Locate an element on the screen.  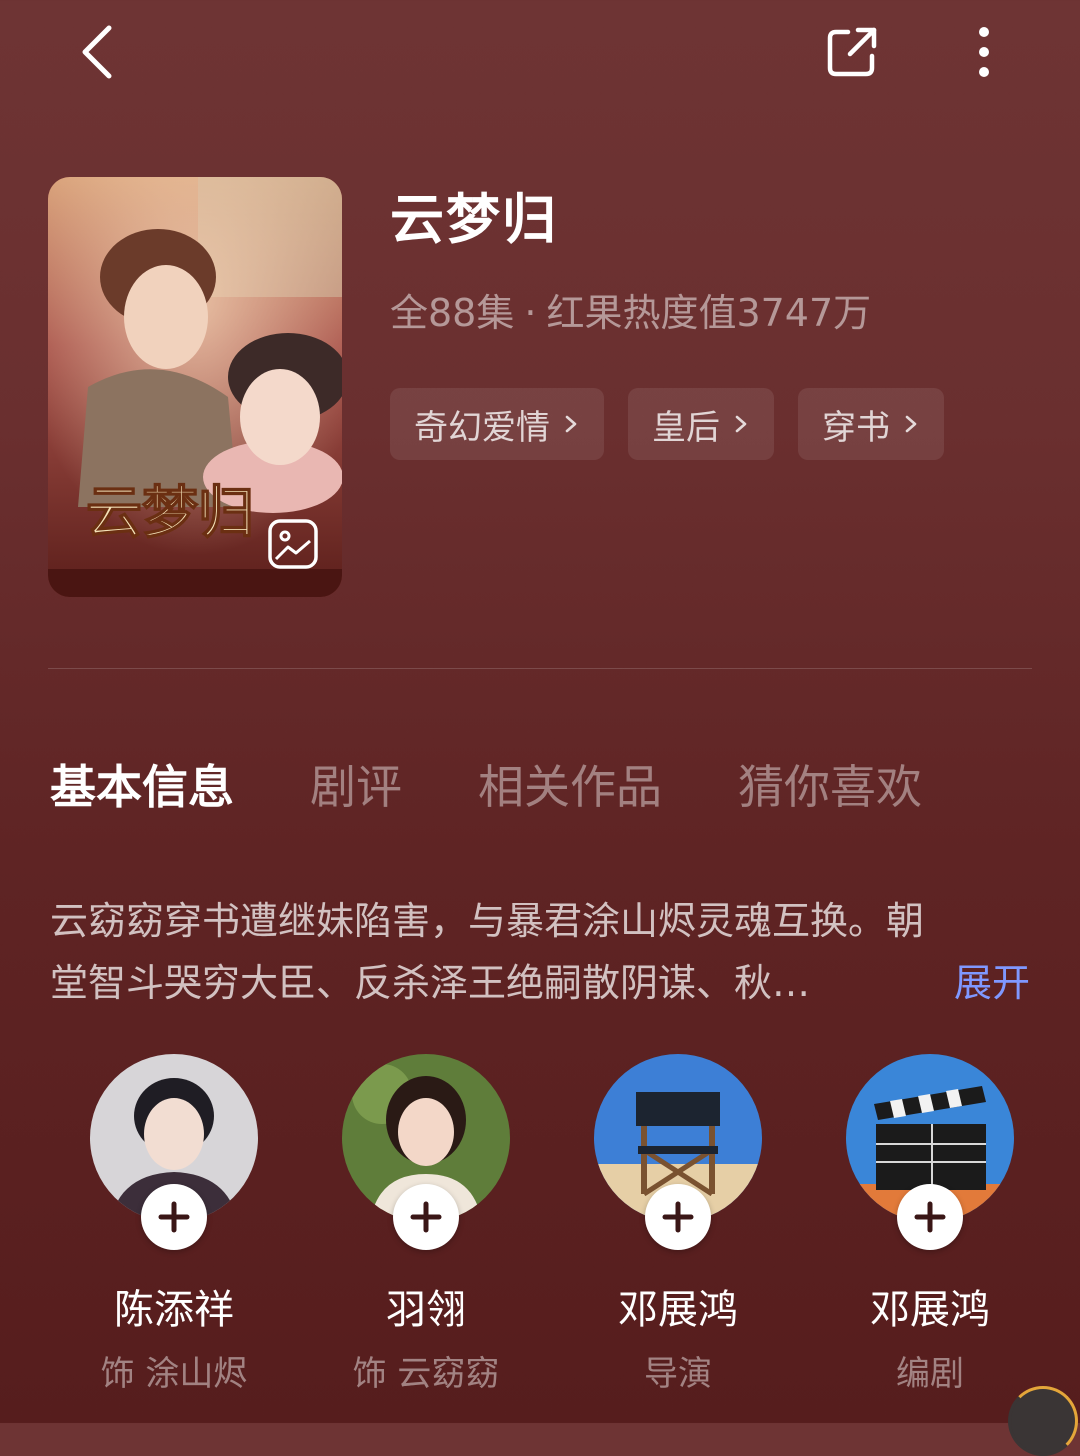
cast-role: 编剧 is located at coordinates (930, 1374).